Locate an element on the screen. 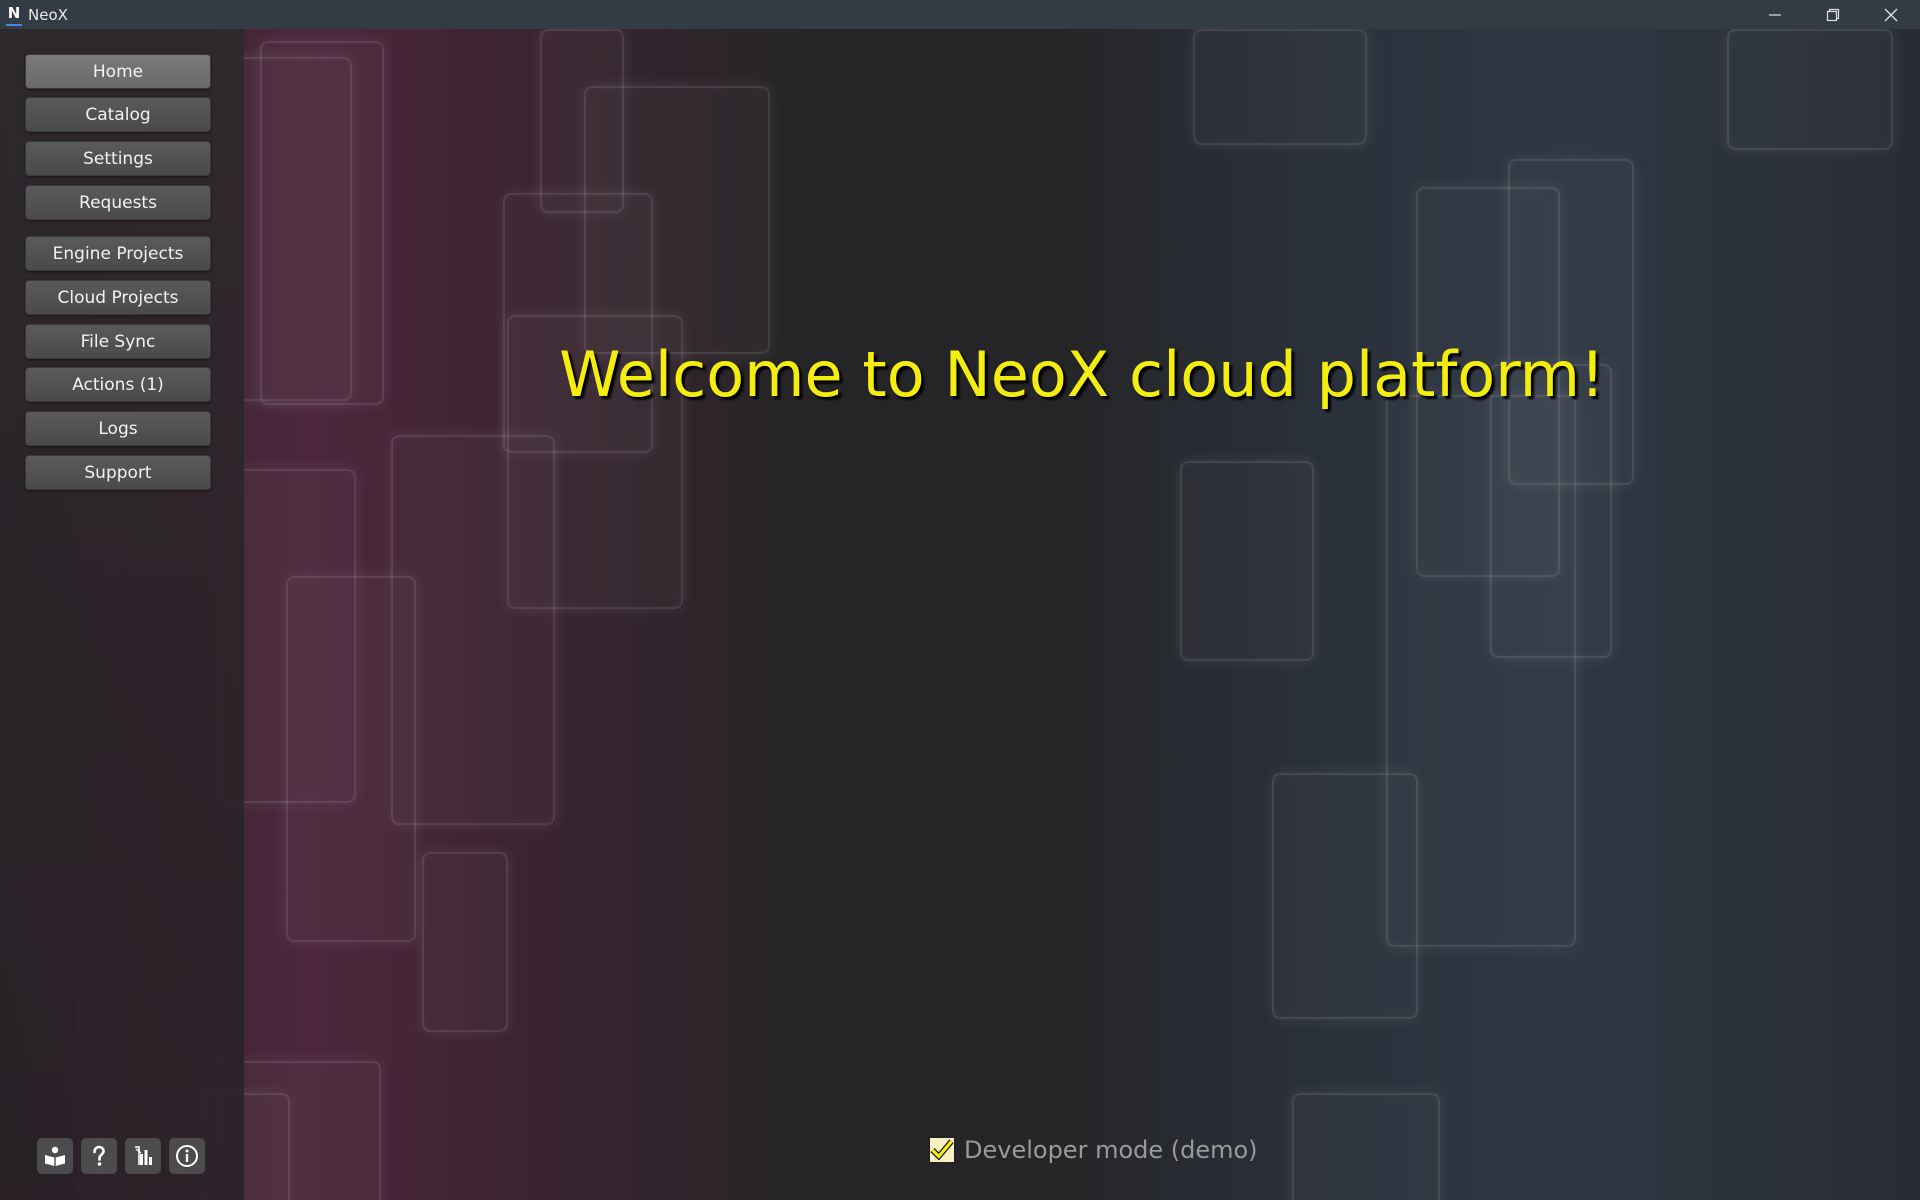  close-icon is located at coordinates (1891, 14).